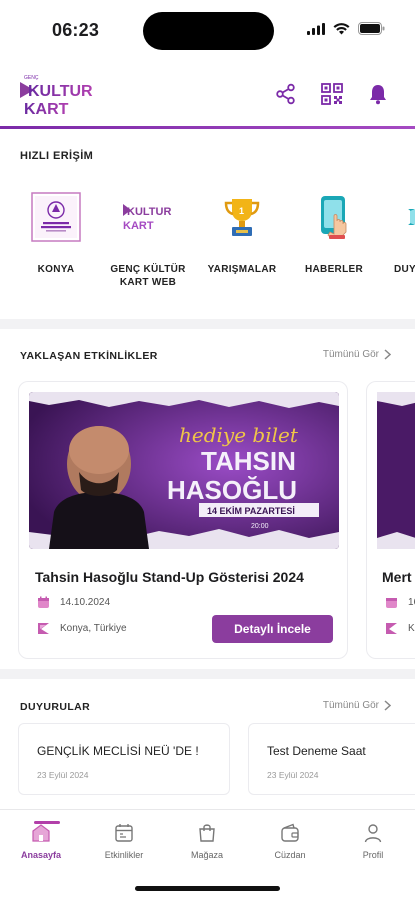 Image resolution: width=415 pixels, height=900 pixels. What do you see at coordinates (57, 156) in the screenshot?
I see `quick-access-title: HIZLI ERİŞİM` at bounding box center [57, 156].